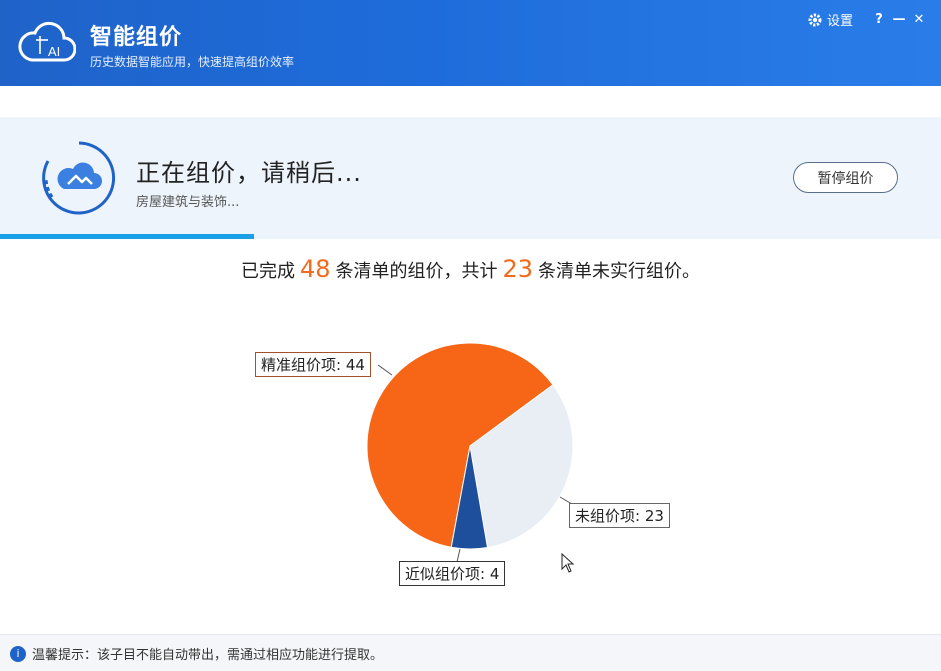  What do you see at coordinates (208, 655) in the screenshot?
I see `footer-message: 温馨提示：该子目不能自动带出，需通过相应功能进行提取。` at bounding box center [208, 655].